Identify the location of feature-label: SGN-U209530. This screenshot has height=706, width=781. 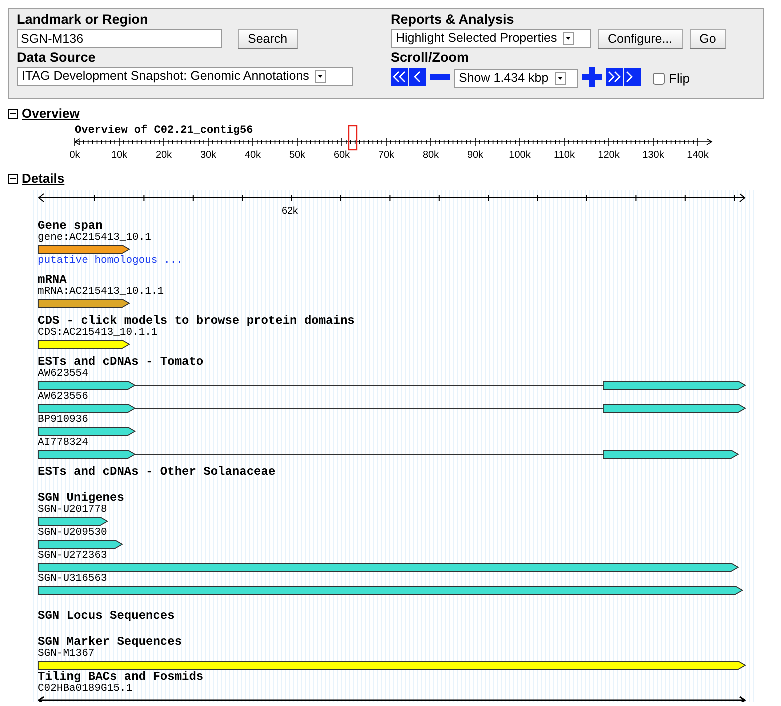
(73, 533).